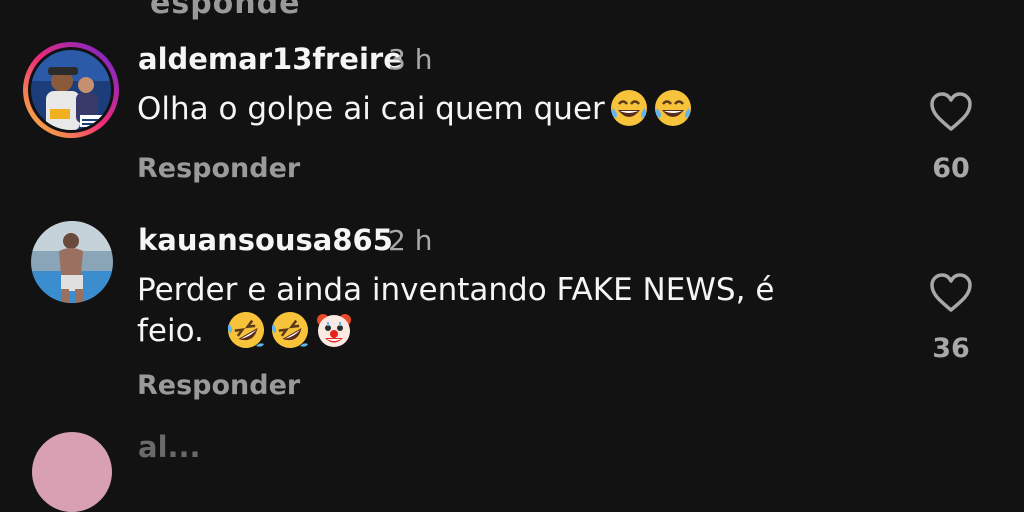 This screenshot has height=512, width=1024. Describe the element at coordinates (334, 330) in the screenshot. I see `clown-face-emoji-icon` at that location.